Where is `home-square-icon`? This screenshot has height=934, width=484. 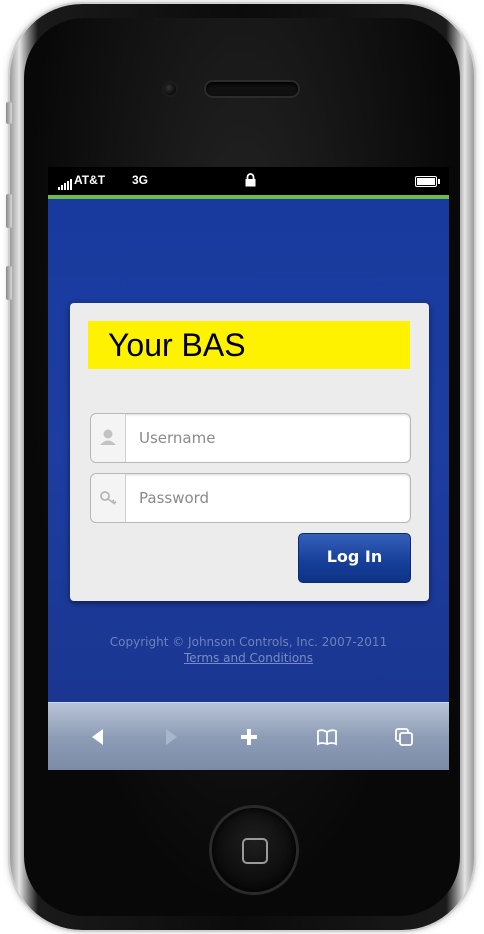
home-square-icon is located at coordinates (255, 851).